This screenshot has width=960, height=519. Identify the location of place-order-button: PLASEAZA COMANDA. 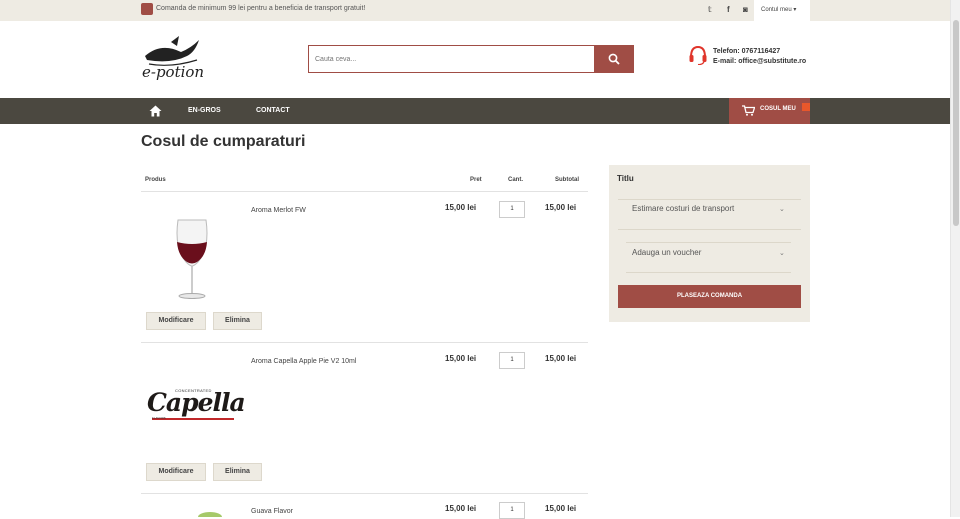
(709, 296).